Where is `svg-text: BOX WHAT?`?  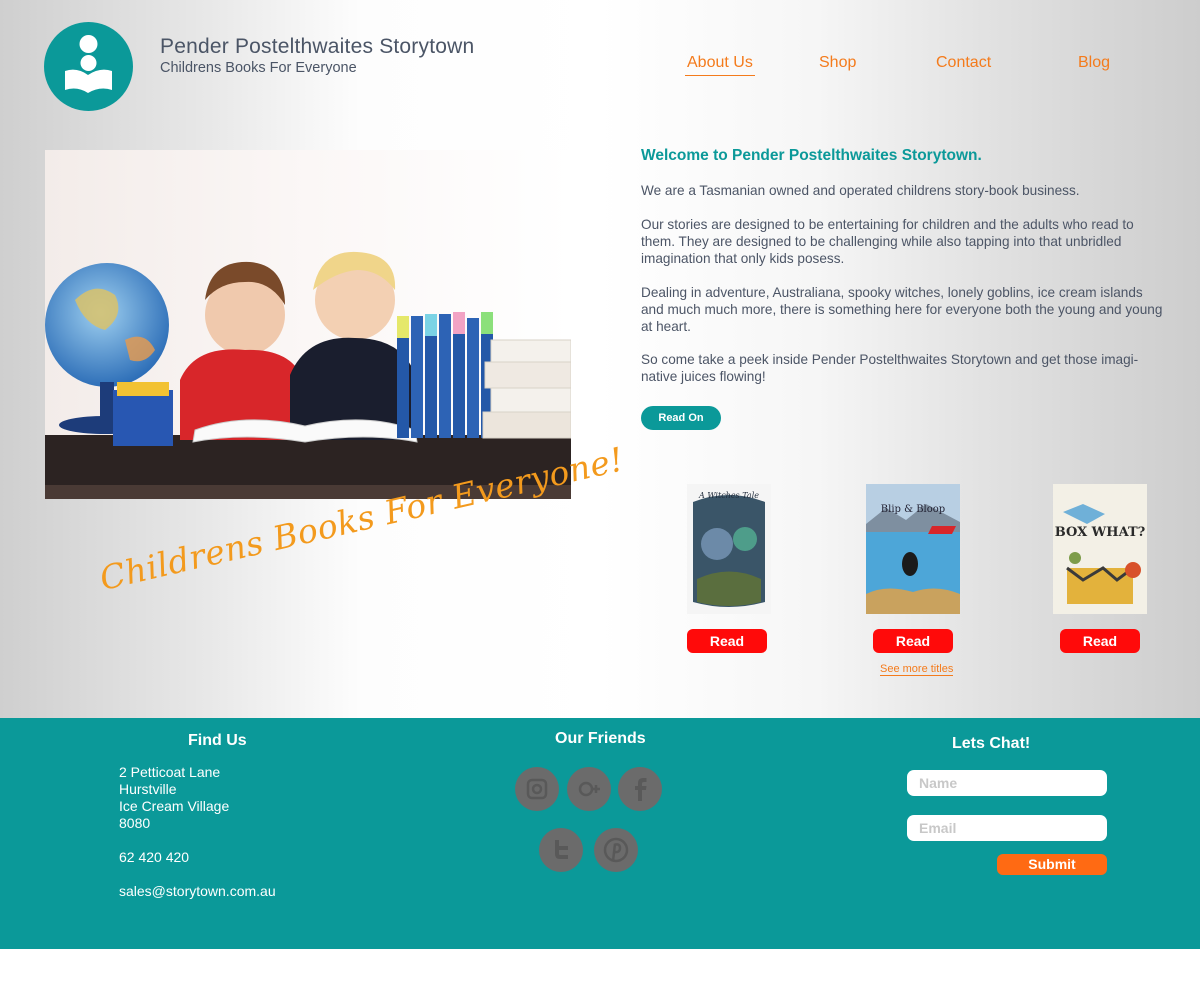 svg-text: BOX WHAT? is located at coordinates (1100, 532).